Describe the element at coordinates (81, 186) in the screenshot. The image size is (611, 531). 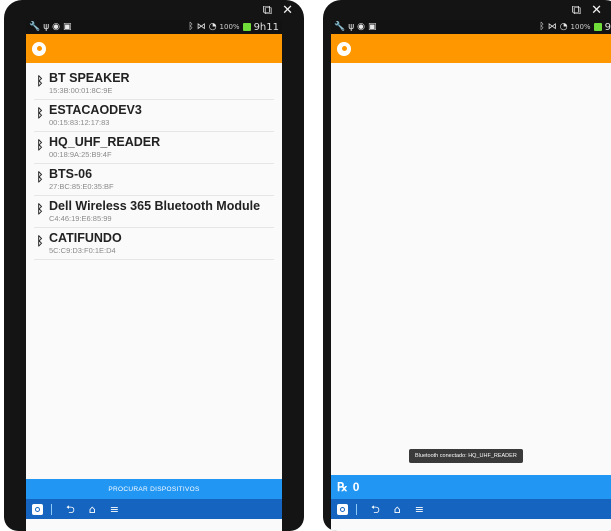
I see `device-mac: 27:BC:85:E0:35:BF` at that location.